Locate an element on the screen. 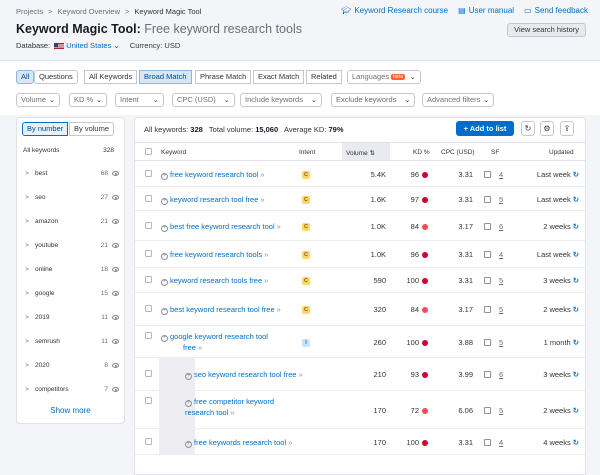  keyword-research-course-link: 🎓︎ Keyword Research course is located at coordinates (394, 10).